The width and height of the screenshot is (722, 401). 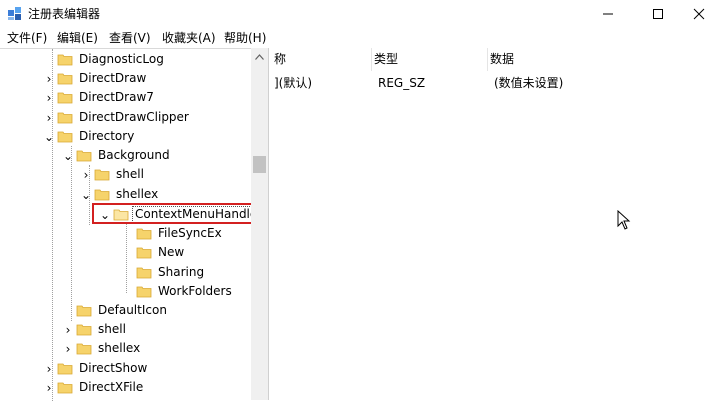 I want to click on value-name: ](默认), so click(x=293, y=83).